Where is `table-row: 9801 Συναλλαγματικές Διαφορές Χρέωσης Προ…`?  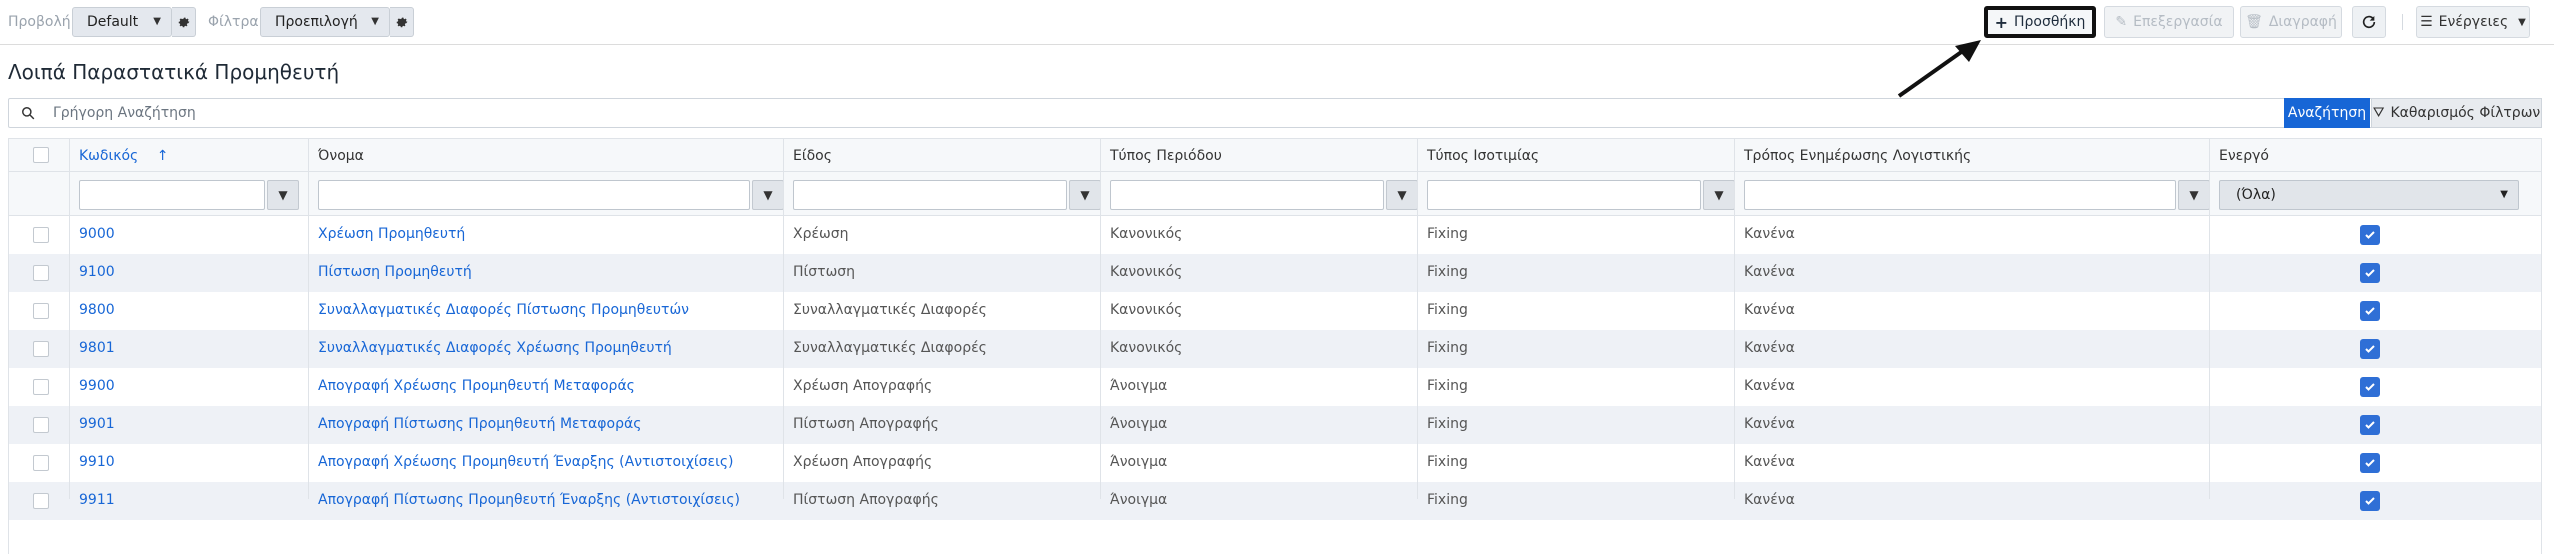 table-row: 9801 Συναλλαγματικές Διαφορές Χρέωσης Προ… is located at coordinates (1275, 349).